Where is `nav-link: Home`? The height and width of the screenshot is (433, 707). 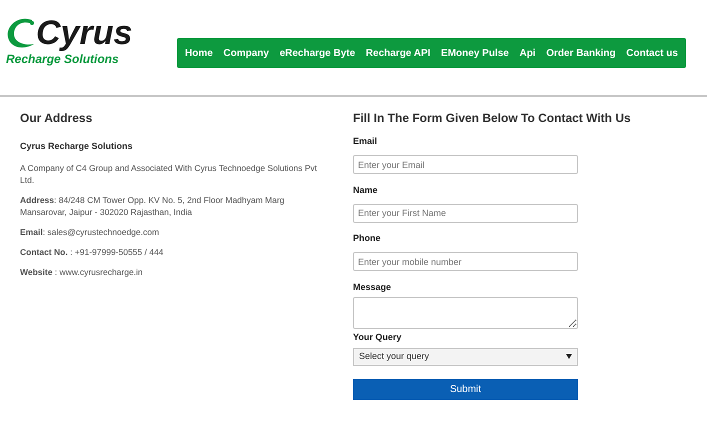 nav-link: Home is located at coordinates (199, 53).